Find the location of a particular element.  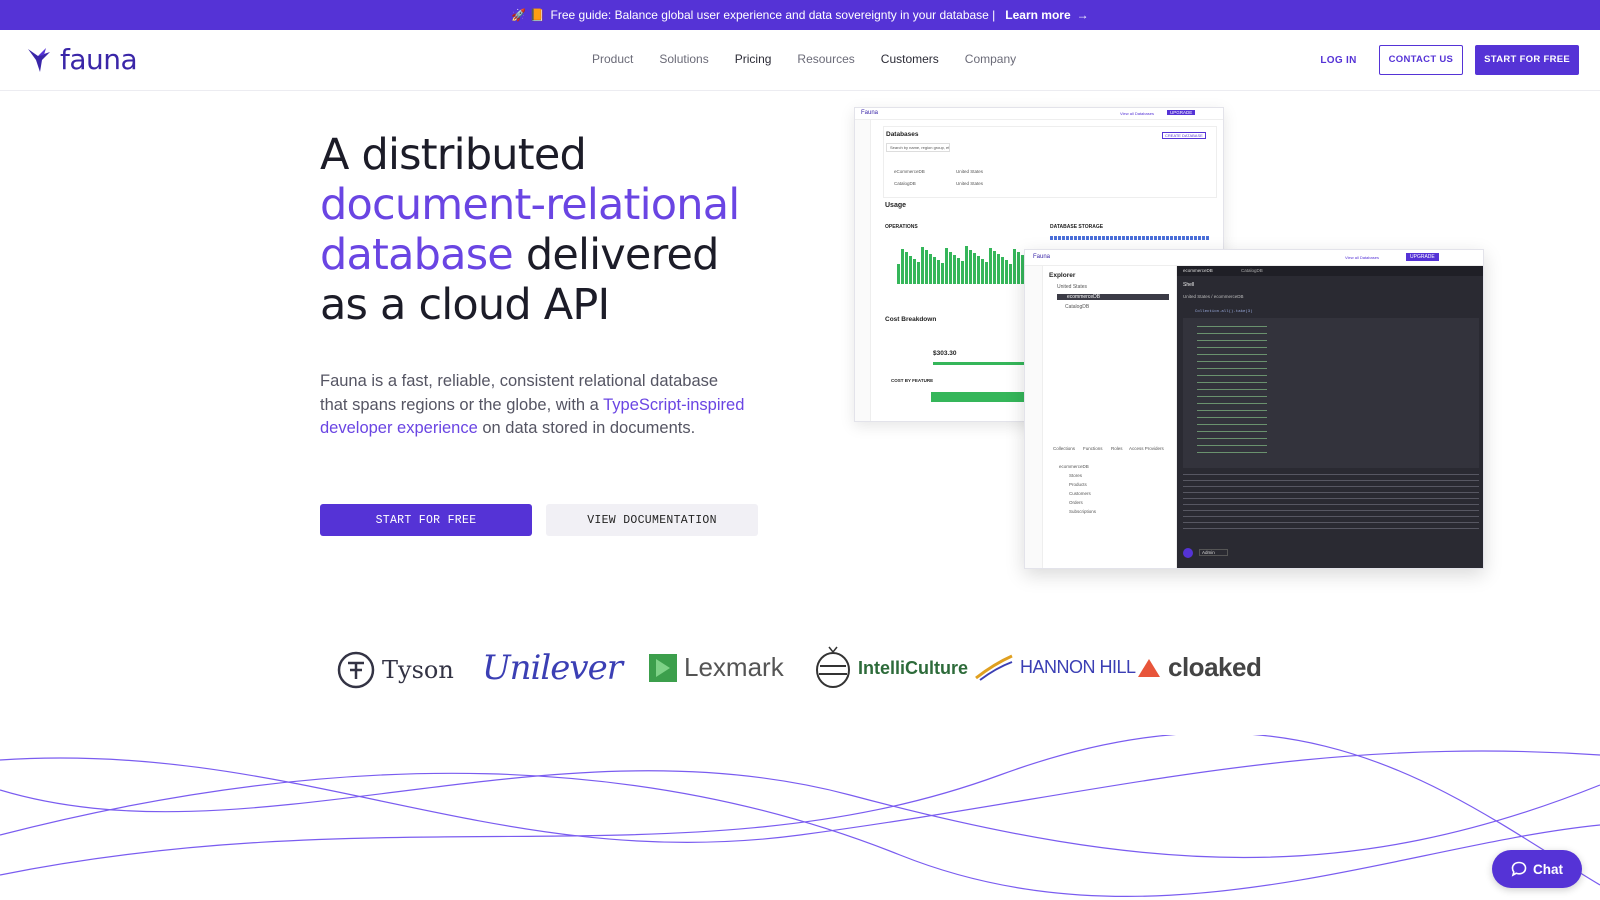

nav-solutions: Solutions is located at coordinates (683, 59).